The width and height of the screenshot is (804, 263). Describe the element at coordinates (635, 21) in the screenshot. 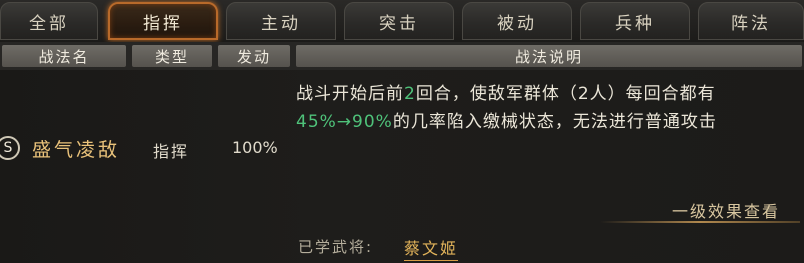

I see `tab-troop-type: 兵种` at that location.